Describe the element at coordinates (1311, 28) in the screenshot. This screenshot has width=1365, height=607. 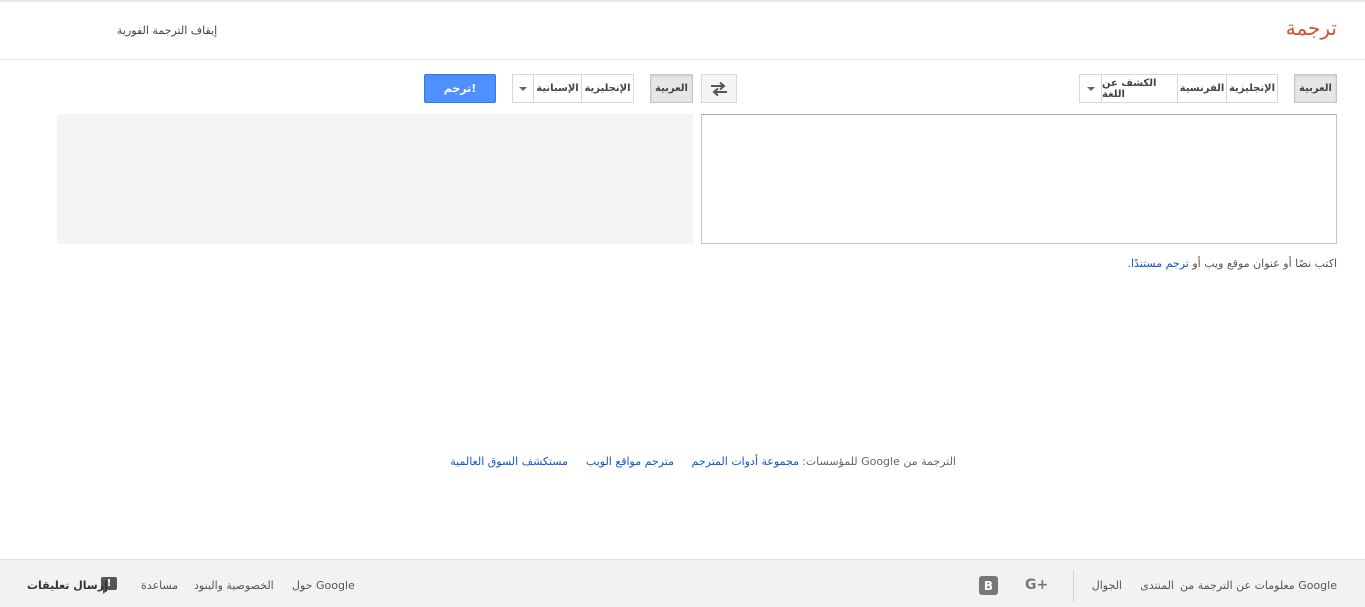
I see `brand-title: ترجمة` at that location.